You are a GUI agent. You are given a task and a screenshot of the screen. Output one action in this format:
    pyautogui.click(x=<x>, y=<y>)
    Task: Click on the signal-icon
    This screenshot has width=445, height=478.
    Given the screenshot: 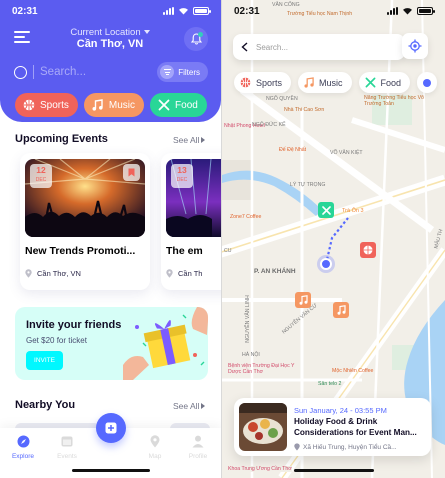 What is the action you would take?
    pyautogui.click(x=168, y=11)
    